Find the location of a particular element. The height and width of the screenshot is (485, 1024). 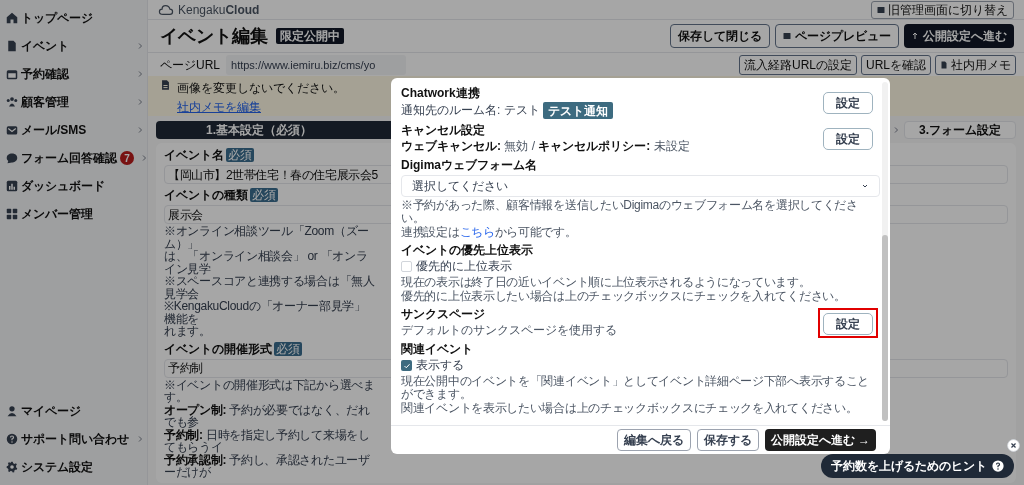

sidebar-item: サポート問い合わせ is located at coordinates (73, 439).